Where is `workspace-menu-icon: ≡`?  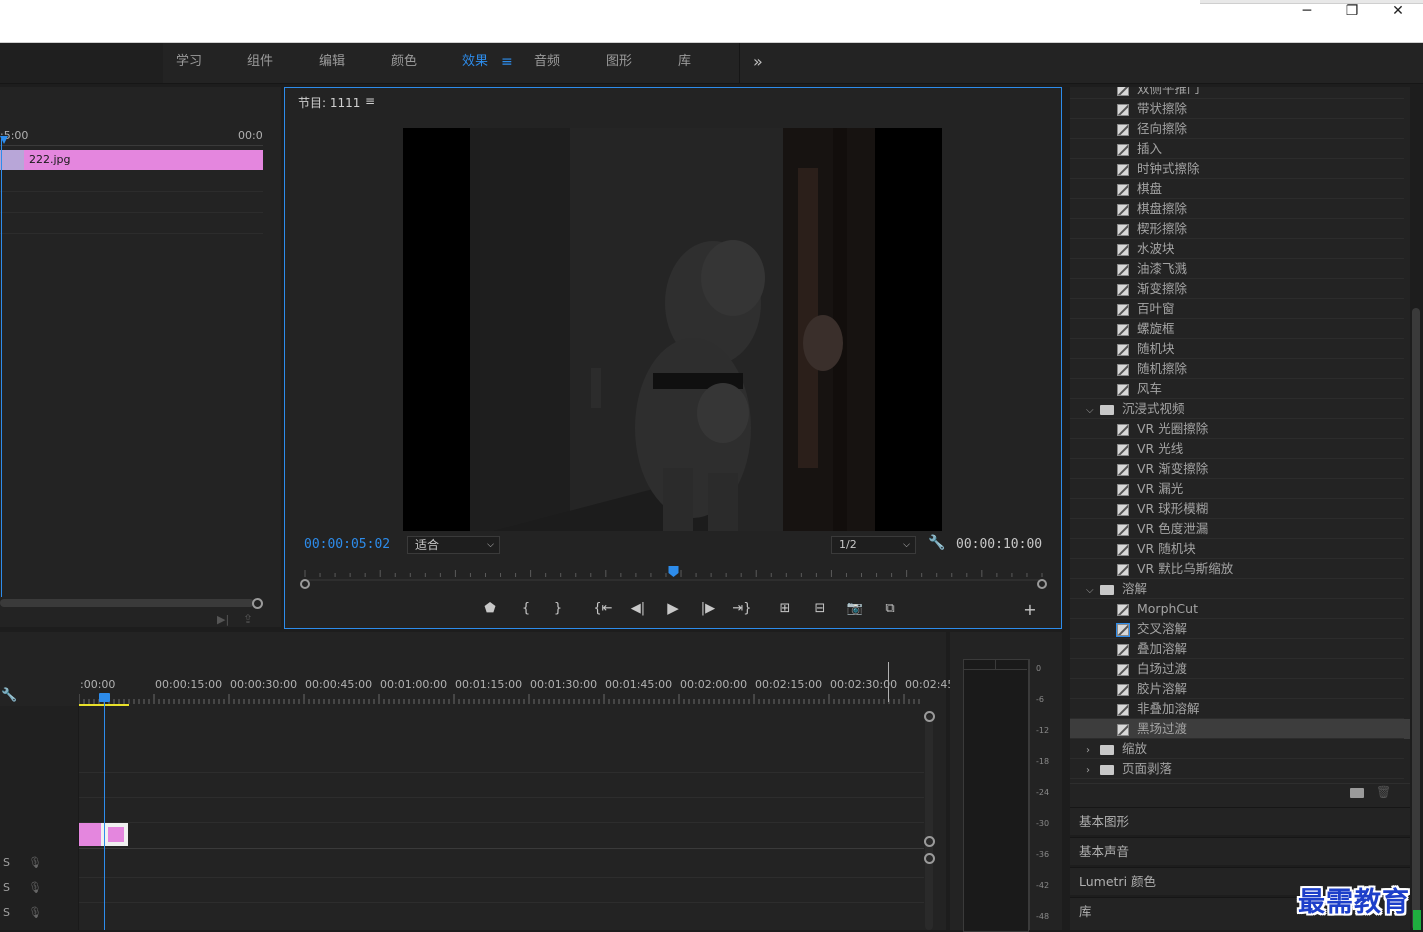
workspace-menu-icon: ≡ is located at coordinates (507, 63).